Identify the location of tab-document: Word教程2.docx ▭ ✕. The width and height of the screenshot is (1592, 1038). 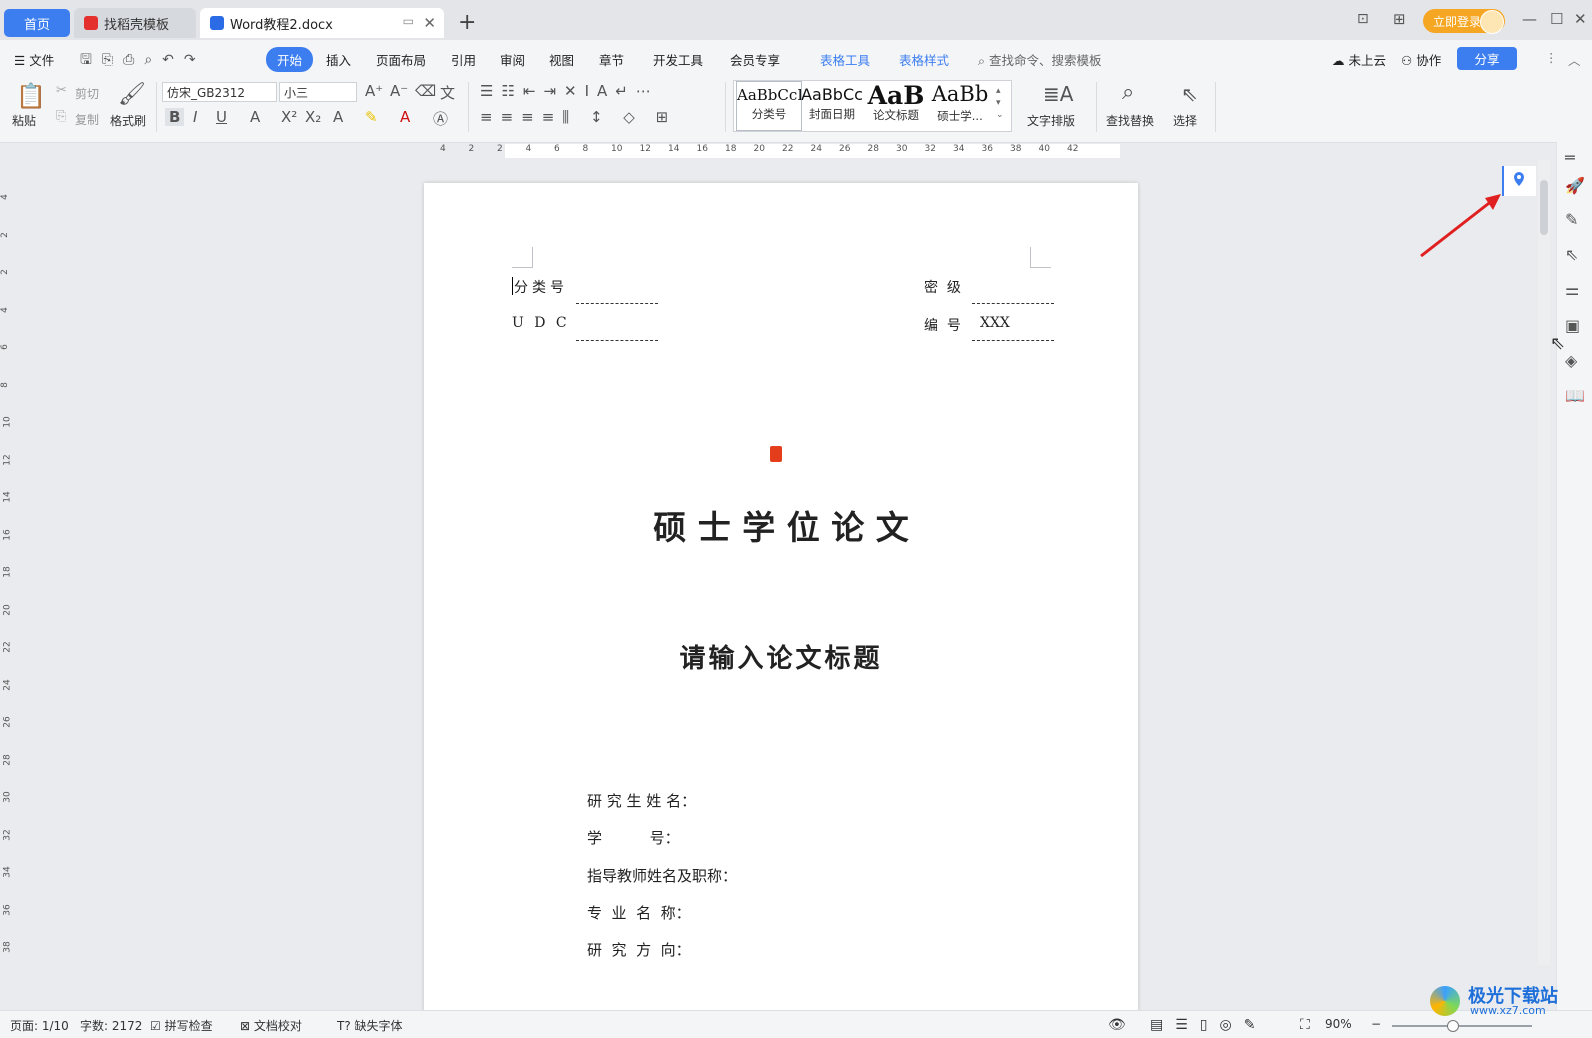
(322, 23).